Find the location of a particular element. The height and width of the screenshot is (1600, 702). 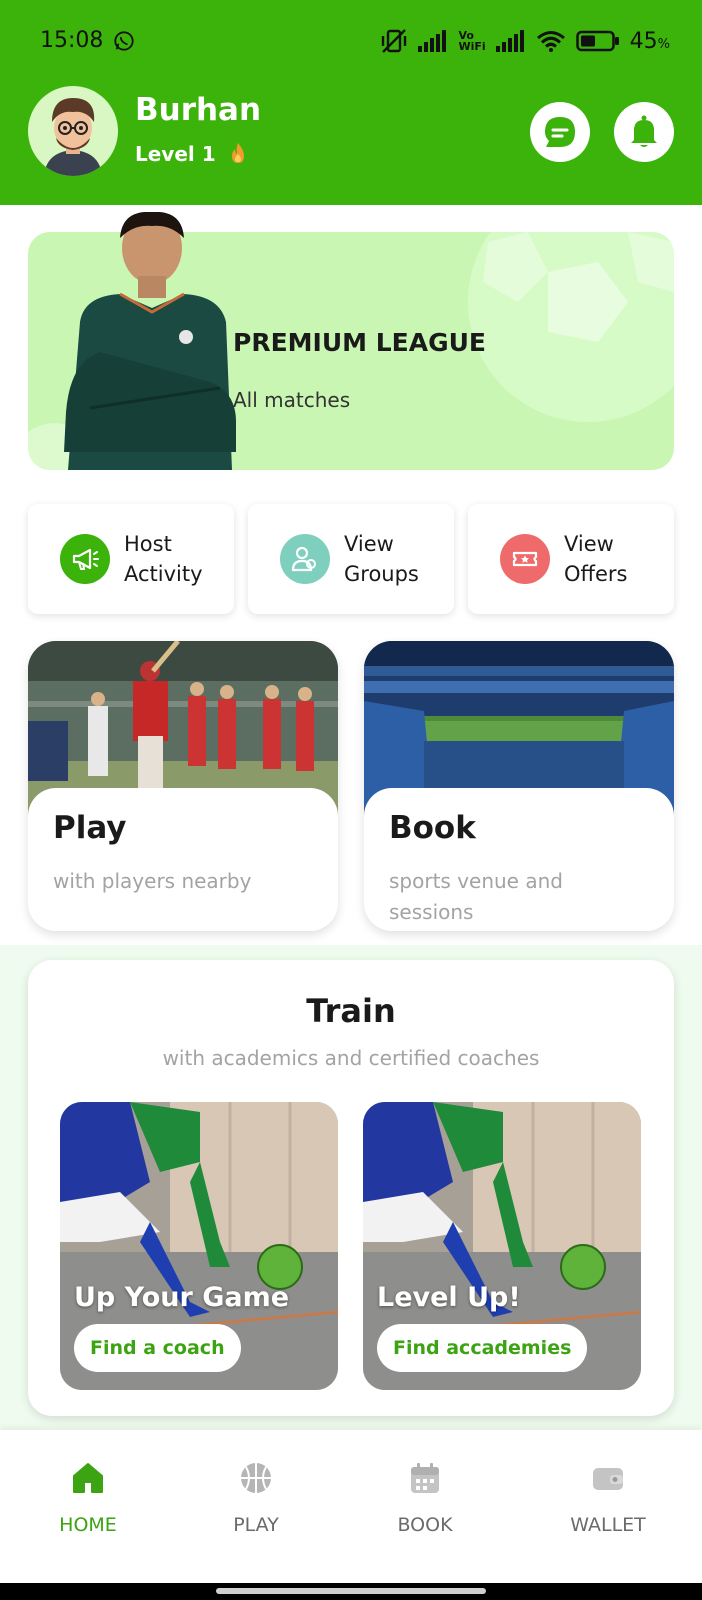

view-offers-label: View Offers is located at coordinates (596, 559).